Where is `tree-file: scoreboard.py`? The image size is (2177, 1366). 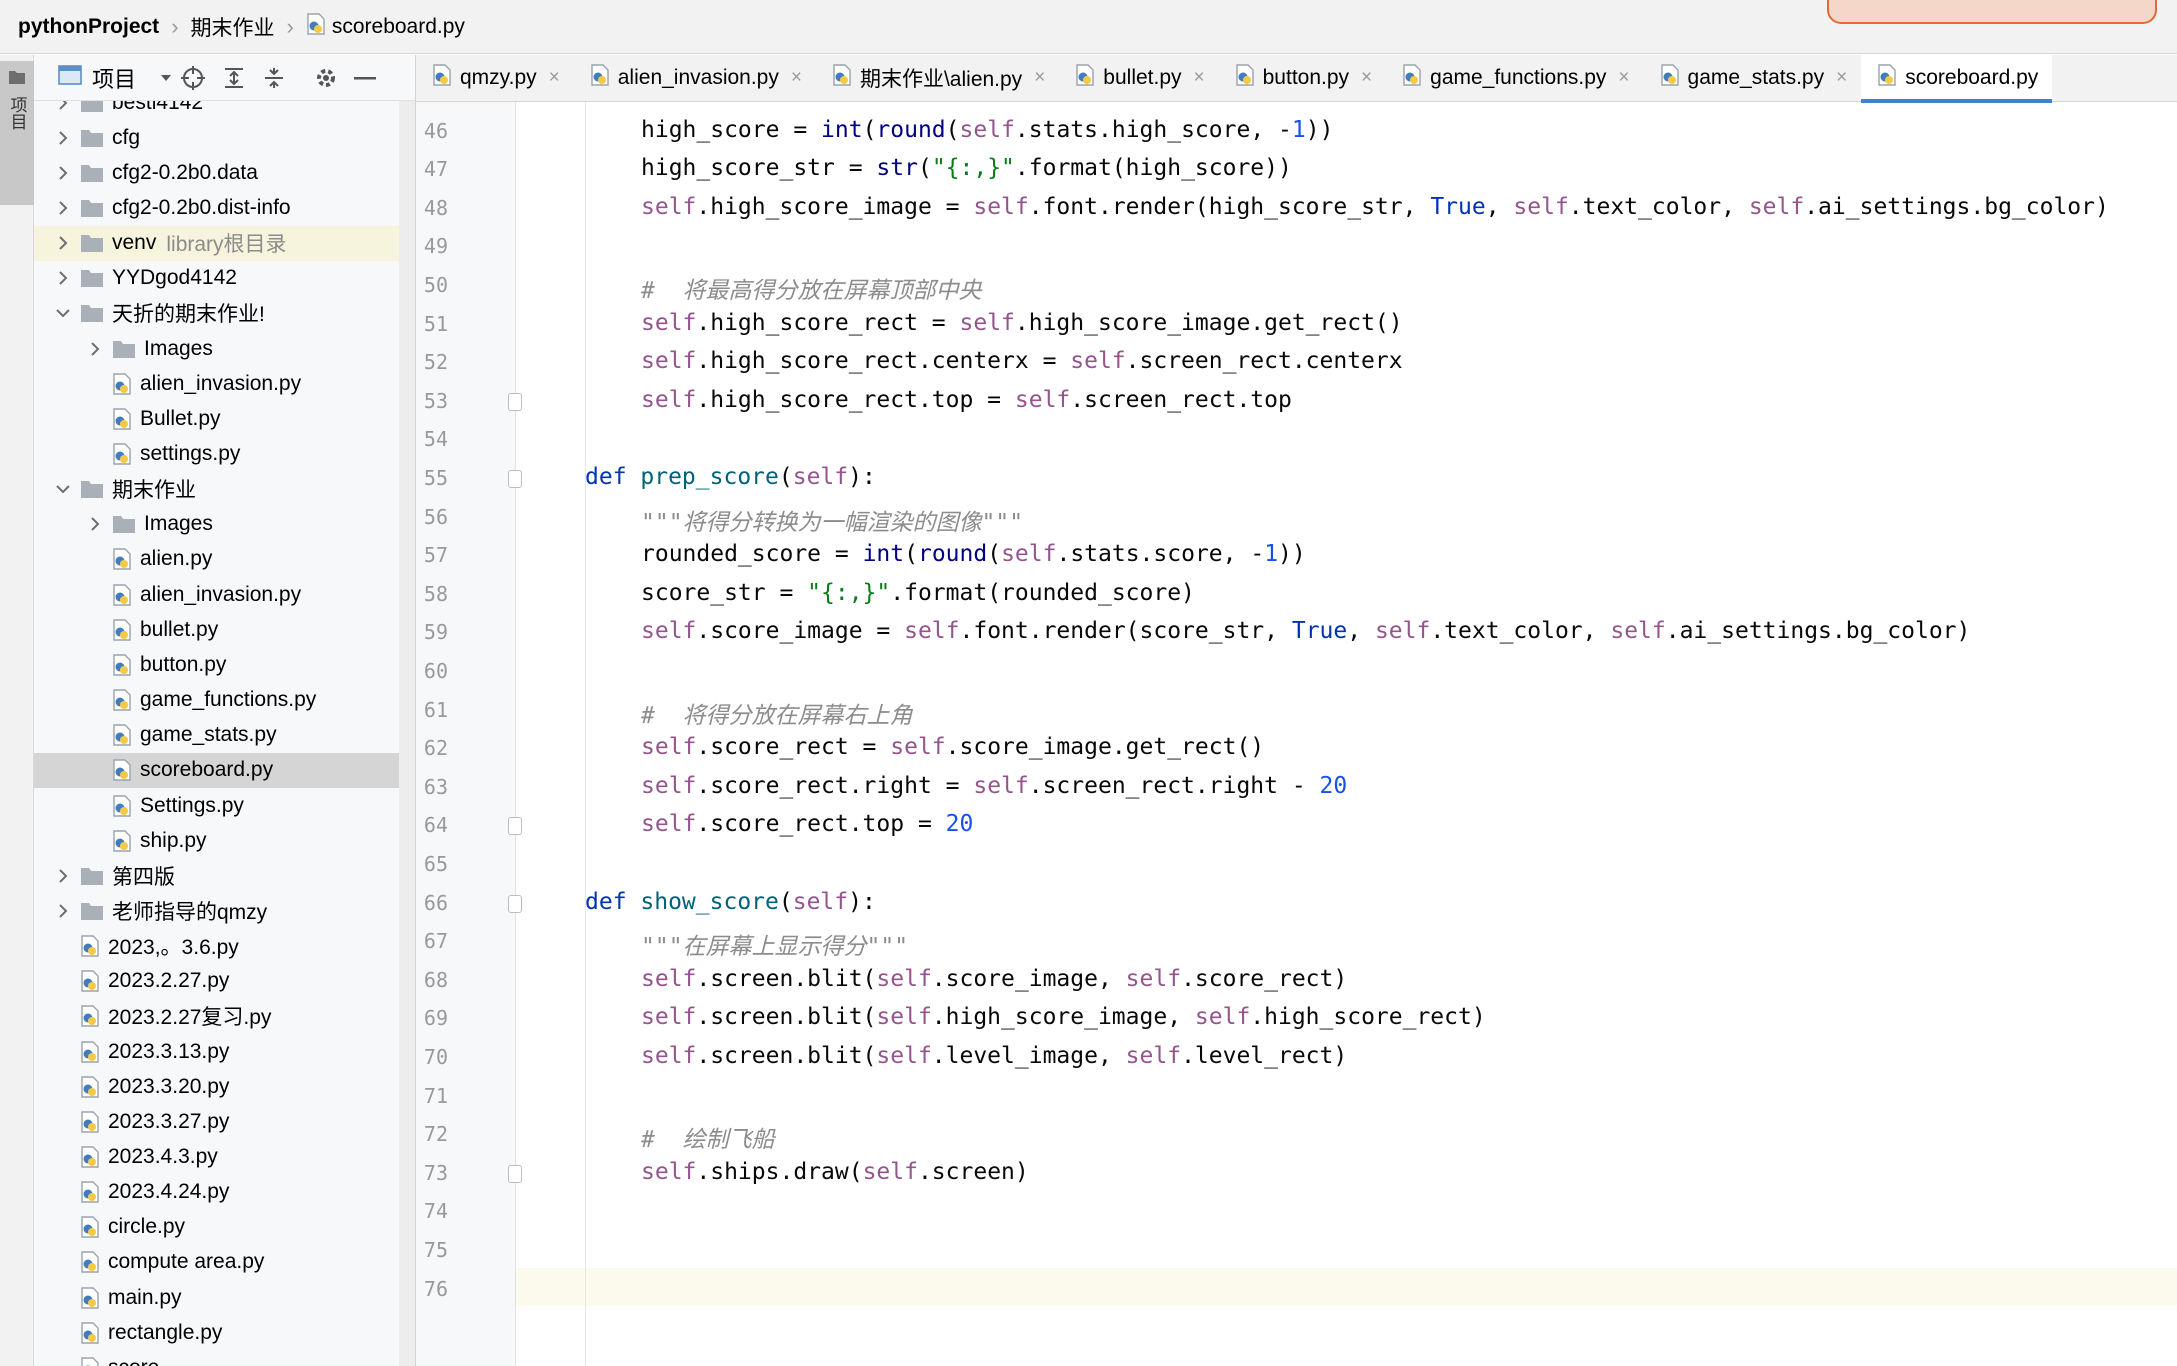 tree-file: scoreboard.py is located at coordinates (224, 770).